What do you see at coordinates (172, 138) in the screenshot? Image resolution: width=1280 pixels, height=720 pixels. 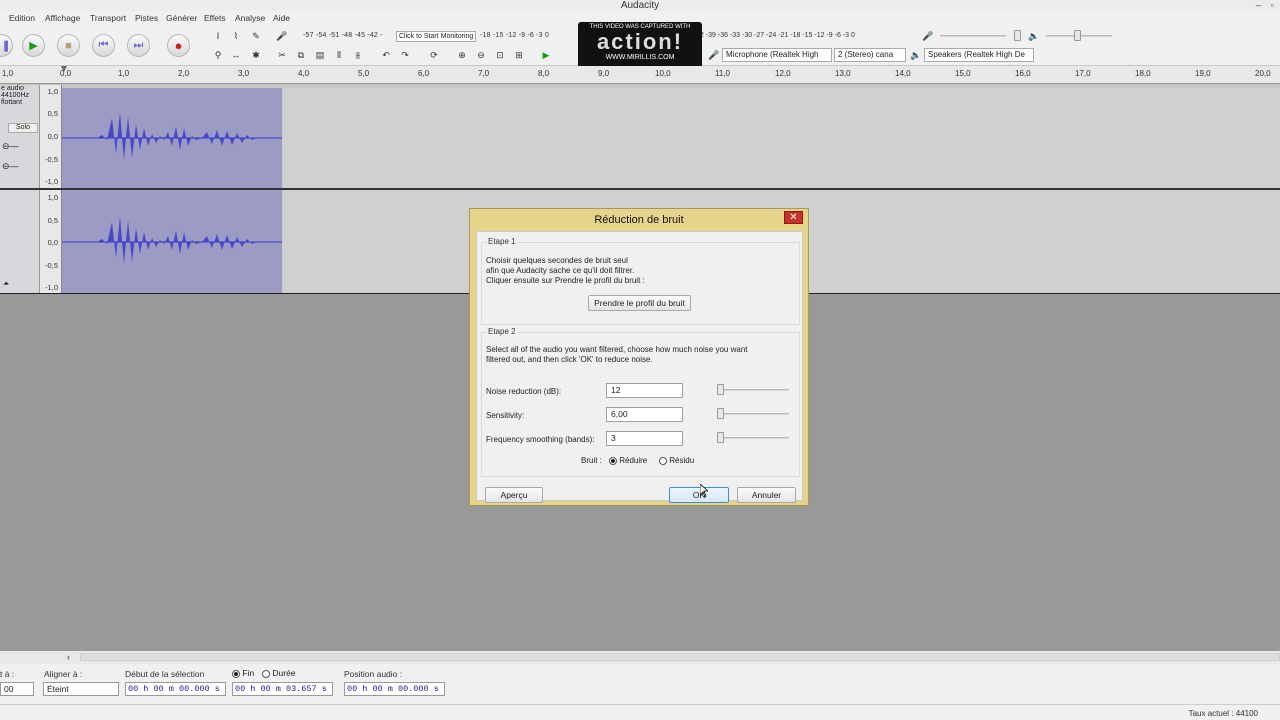 I see `waveform-left-channel` at bounding box center [172, 138].